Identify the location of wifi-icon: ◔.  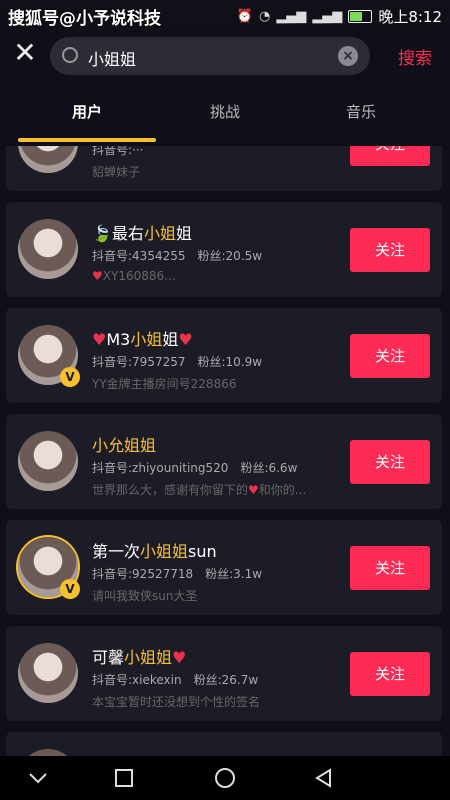
(264, 16).